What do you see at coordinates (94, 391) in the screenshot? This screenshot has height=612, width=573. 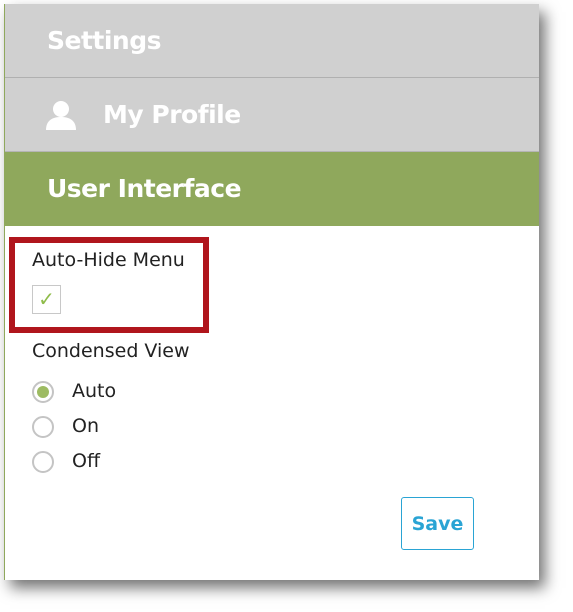 I see `radio-label: Auto` at bounding box center [94, 391].